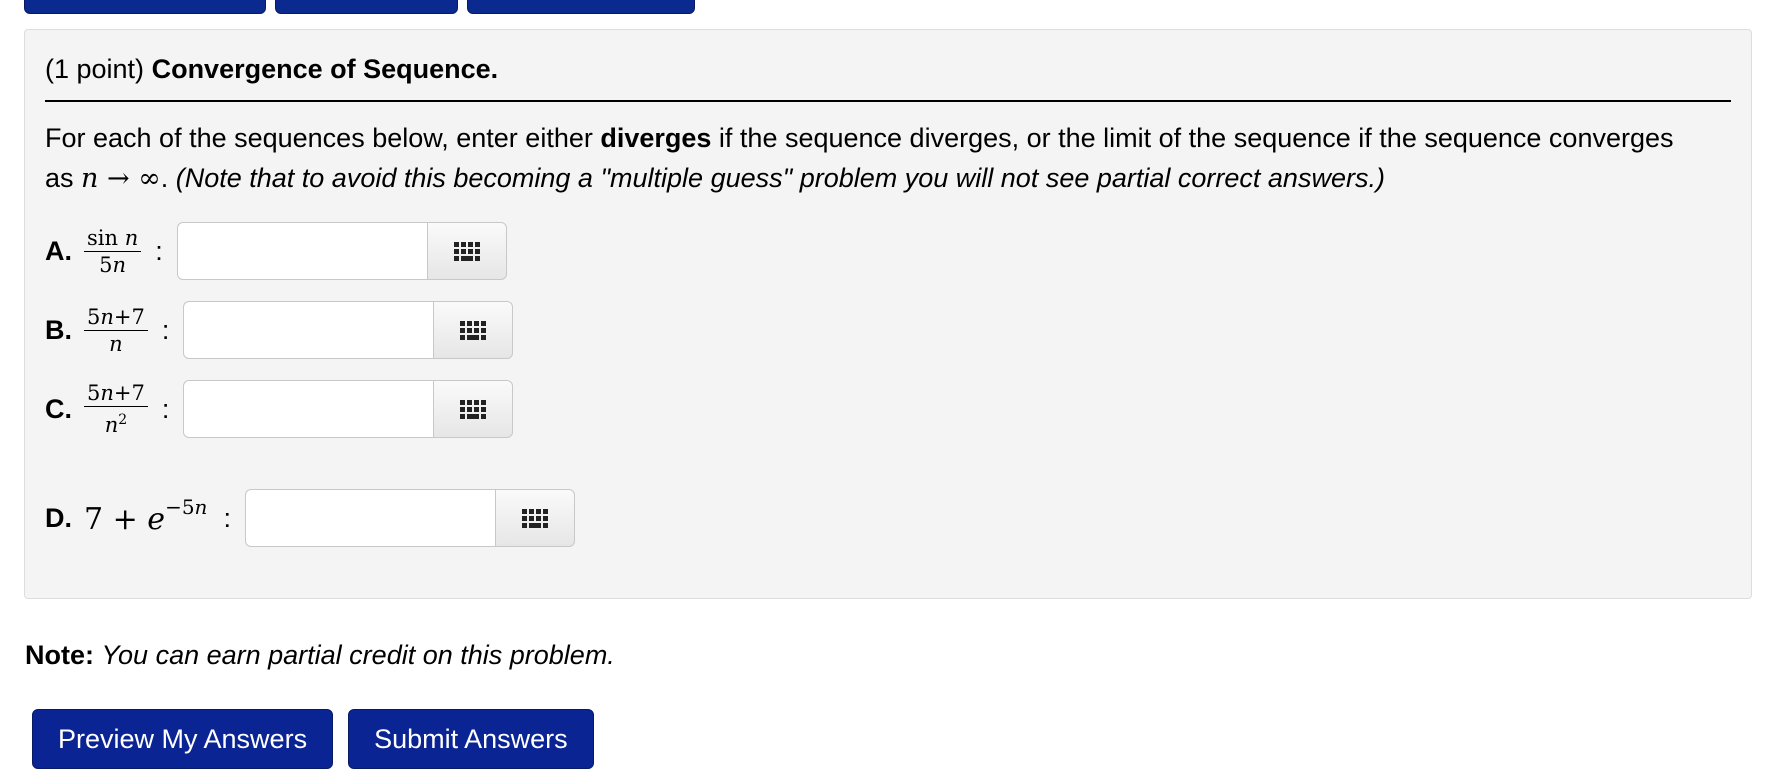 This screenshot has width=1788, height=784. I want to click on preview-answers-button: Preview My Answers, so click(183, 739).